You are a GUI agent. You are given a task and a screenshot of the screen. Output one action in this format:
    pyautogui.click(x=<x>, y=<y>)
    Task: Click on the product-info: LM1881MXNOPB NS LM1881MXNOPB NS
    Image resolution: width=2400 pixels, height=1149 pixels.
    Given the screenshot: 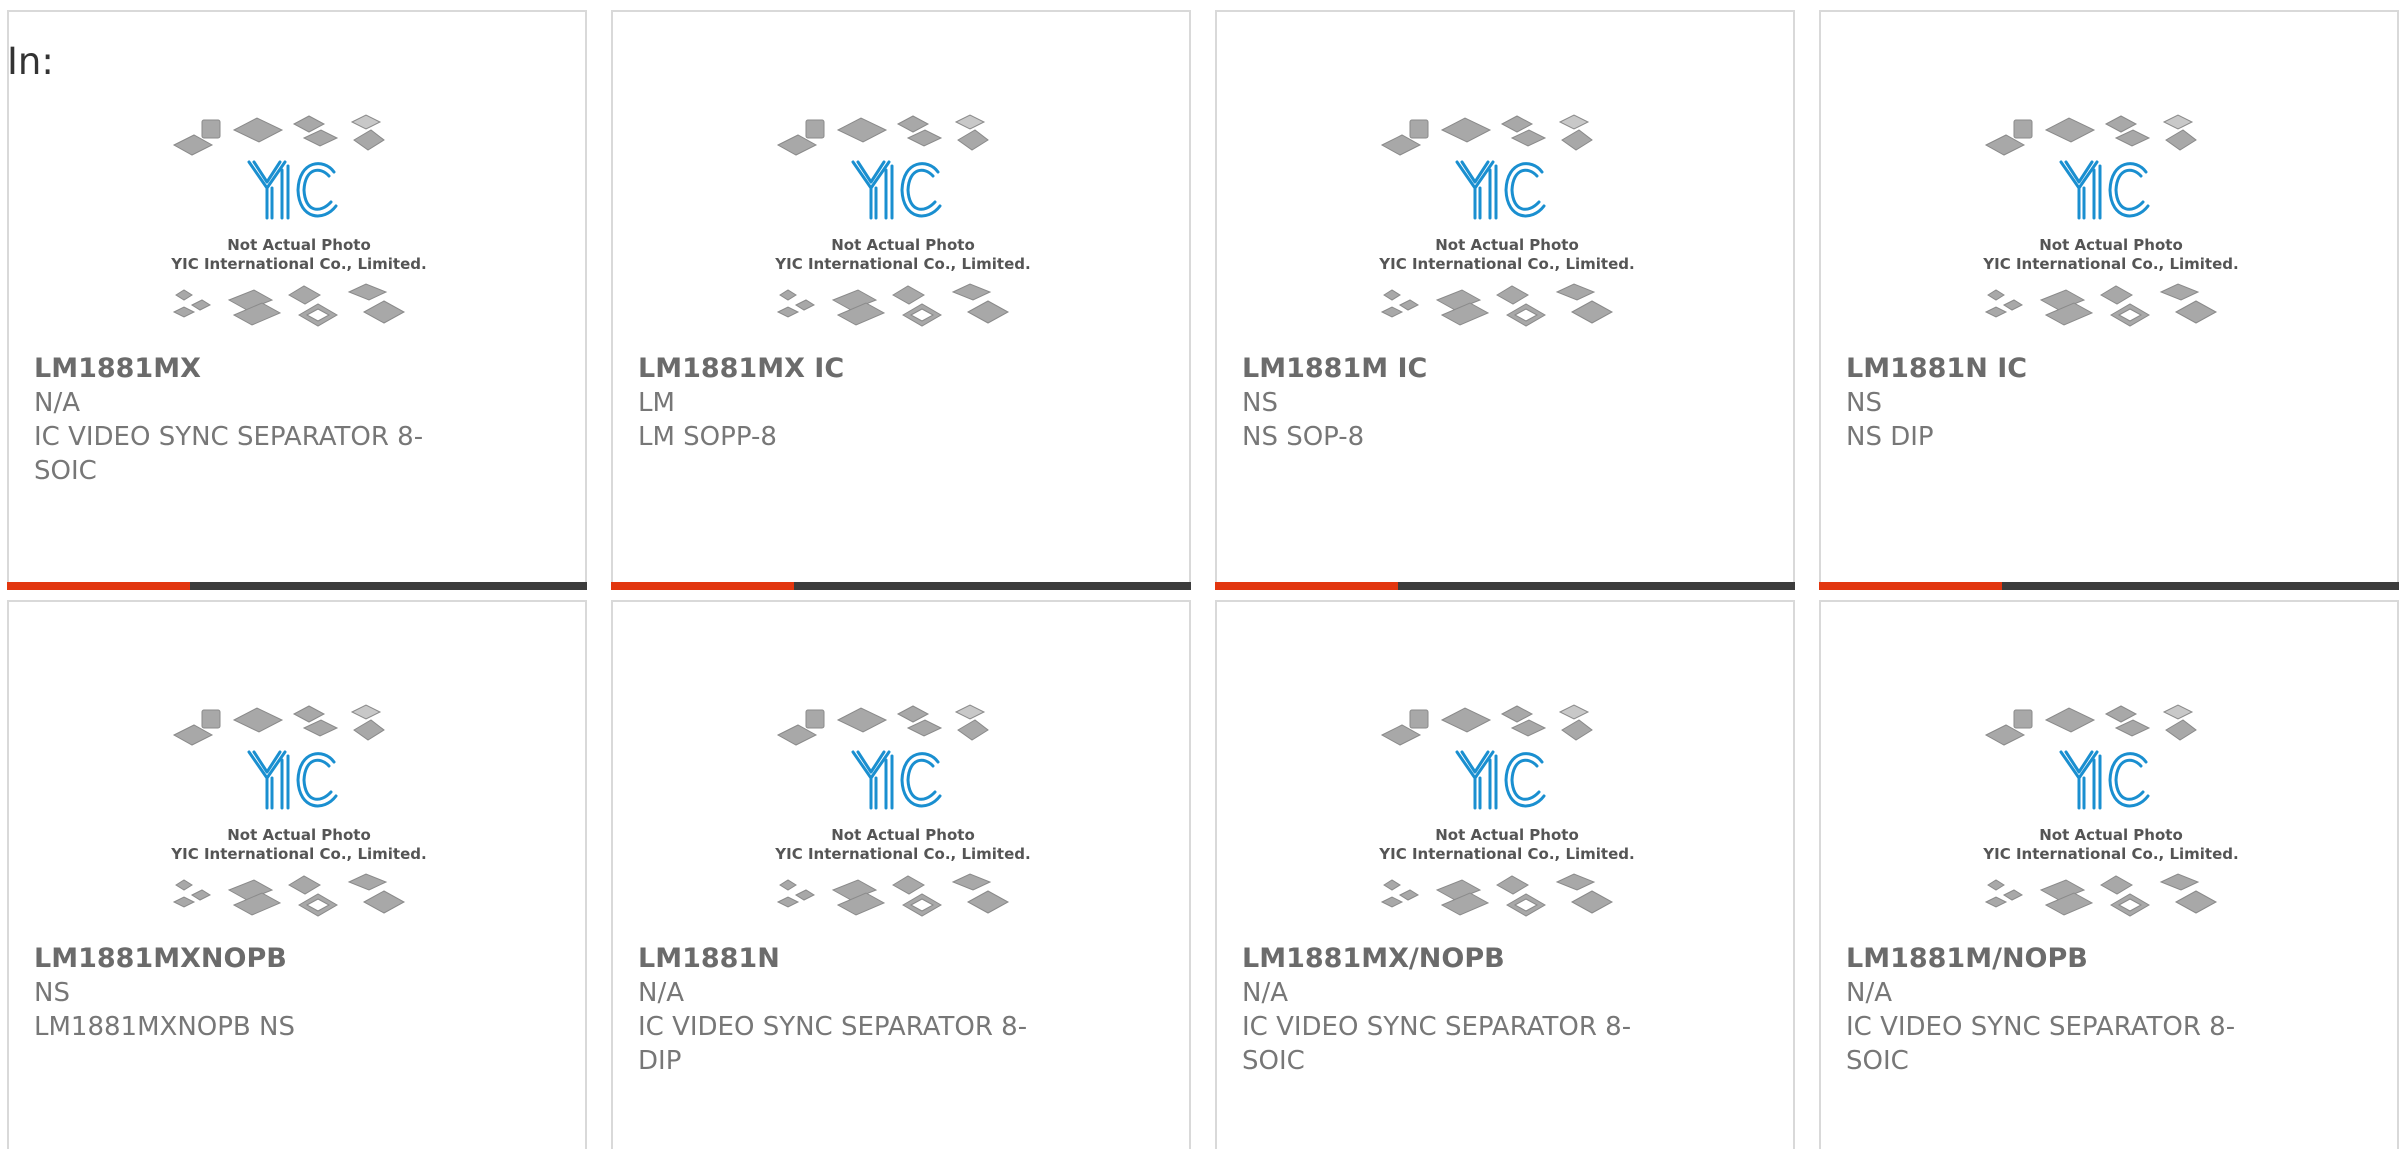 What is the action you would take?
    pyautogui.click(x=234, y=993)
    